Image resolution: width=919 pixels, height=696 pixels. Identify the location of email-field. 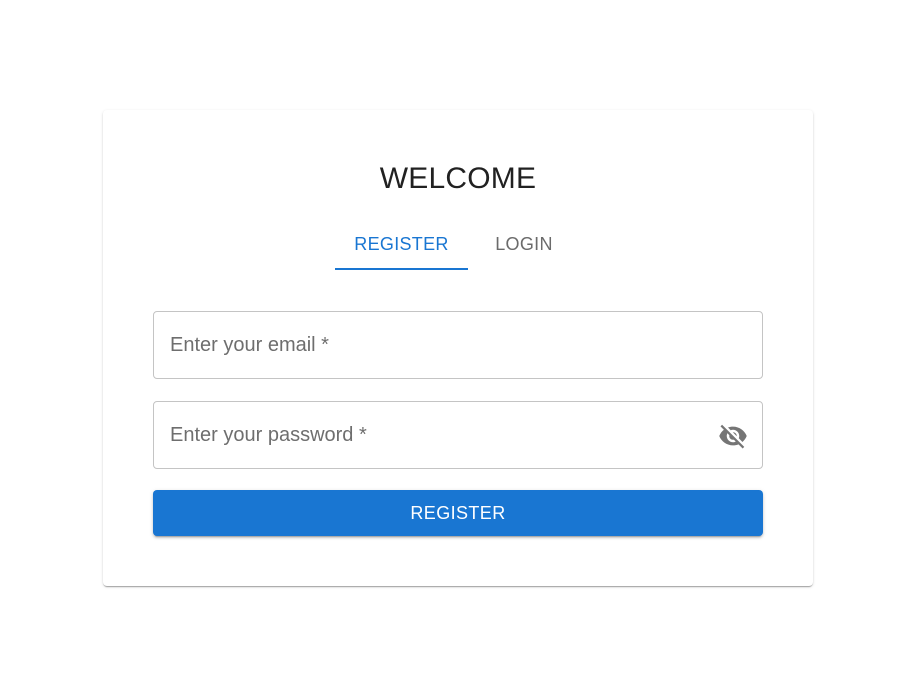
(458, 345).